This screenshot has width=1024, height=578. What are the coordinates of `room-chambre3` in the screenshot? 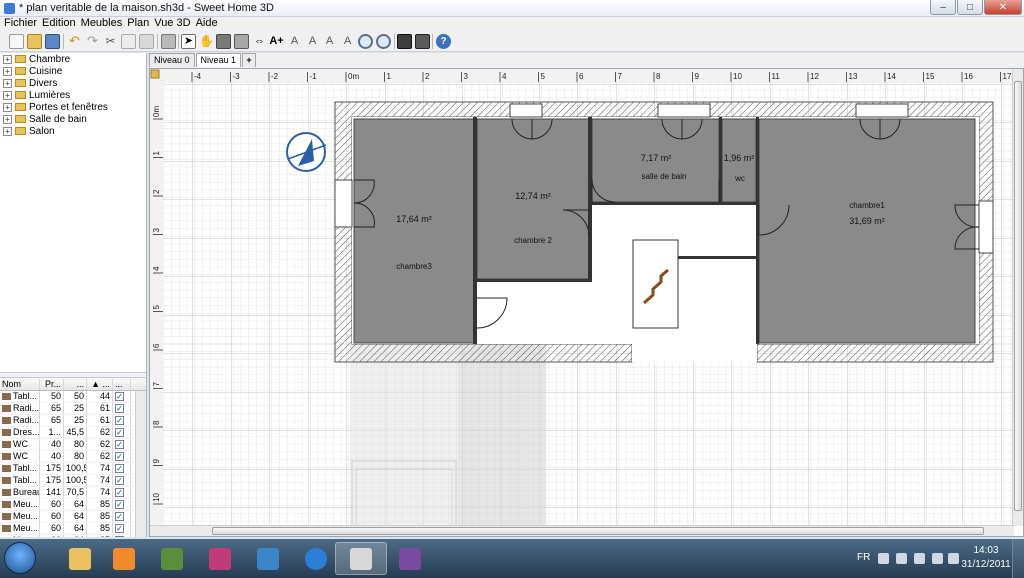 It's located at (414, 231).